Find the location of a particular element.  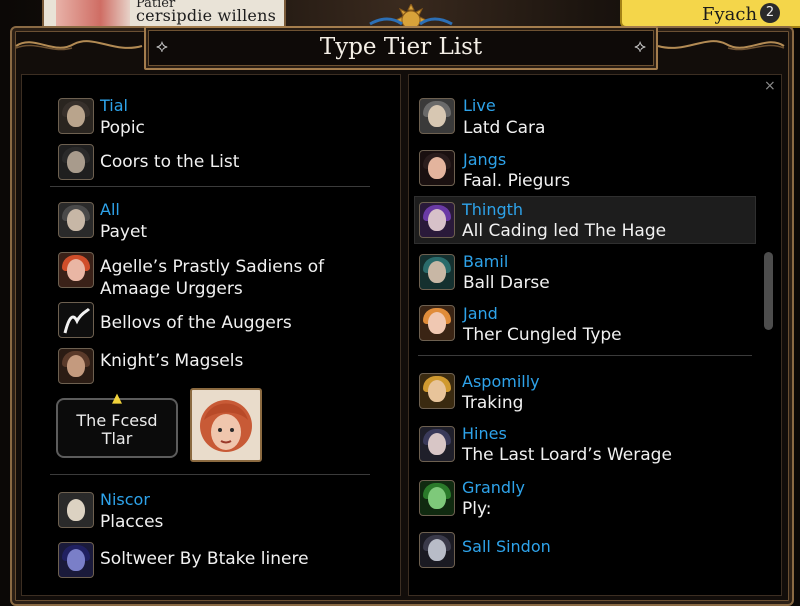

item-label: Popic is located at coordinates (122, 128).